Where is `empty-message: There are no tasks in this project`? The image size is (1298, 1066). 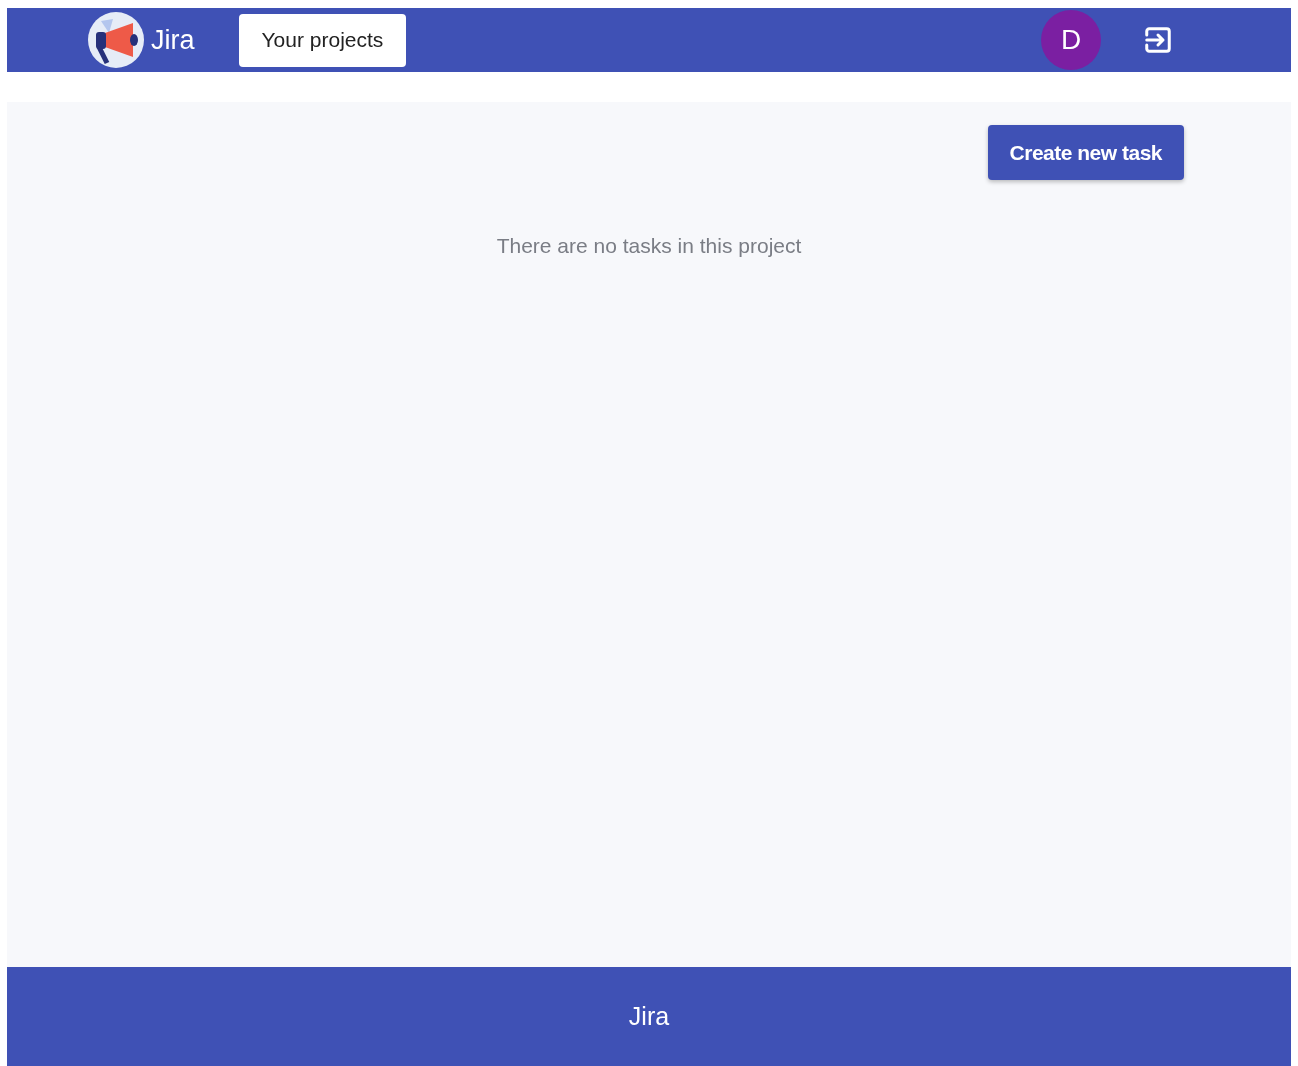 empty-message: There are no tasks in this project is located at coordinates (649, 246).